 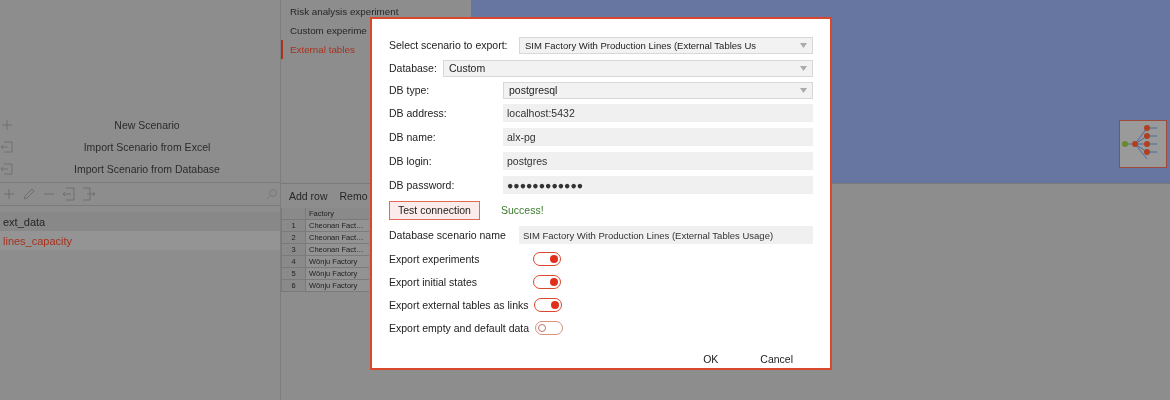 What do you see at coordinates (376, 11) in the screenshot?
I see `experiment-item: Risk analysis experiment` at bounding box center [376, 11].